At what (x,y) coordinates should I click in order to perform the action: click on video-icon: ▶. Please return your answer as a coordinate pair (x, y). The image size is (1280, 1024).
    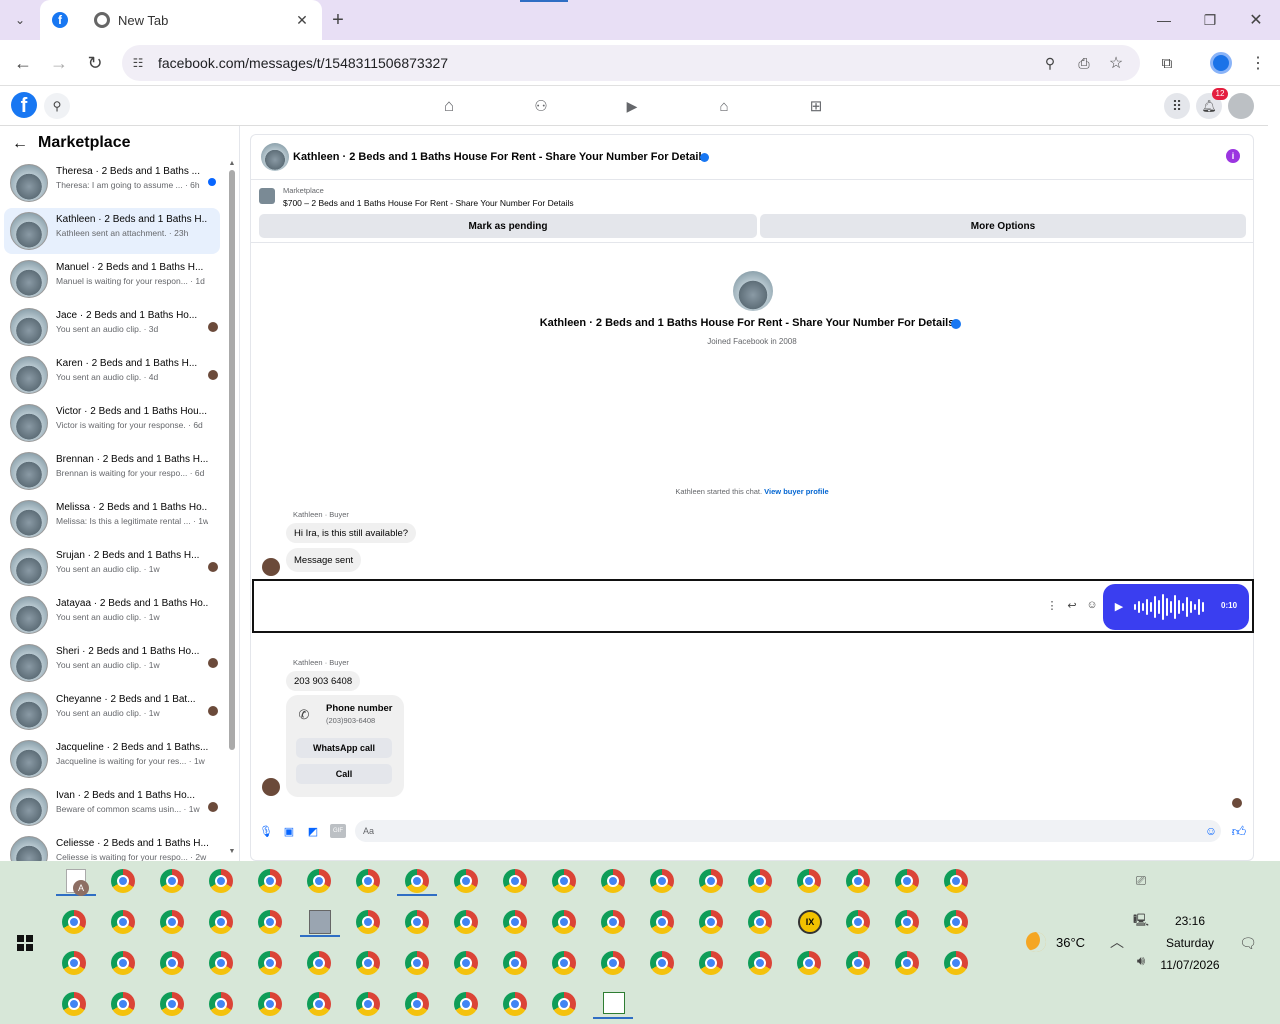
    Looking at the image, I should click on (632, 106).